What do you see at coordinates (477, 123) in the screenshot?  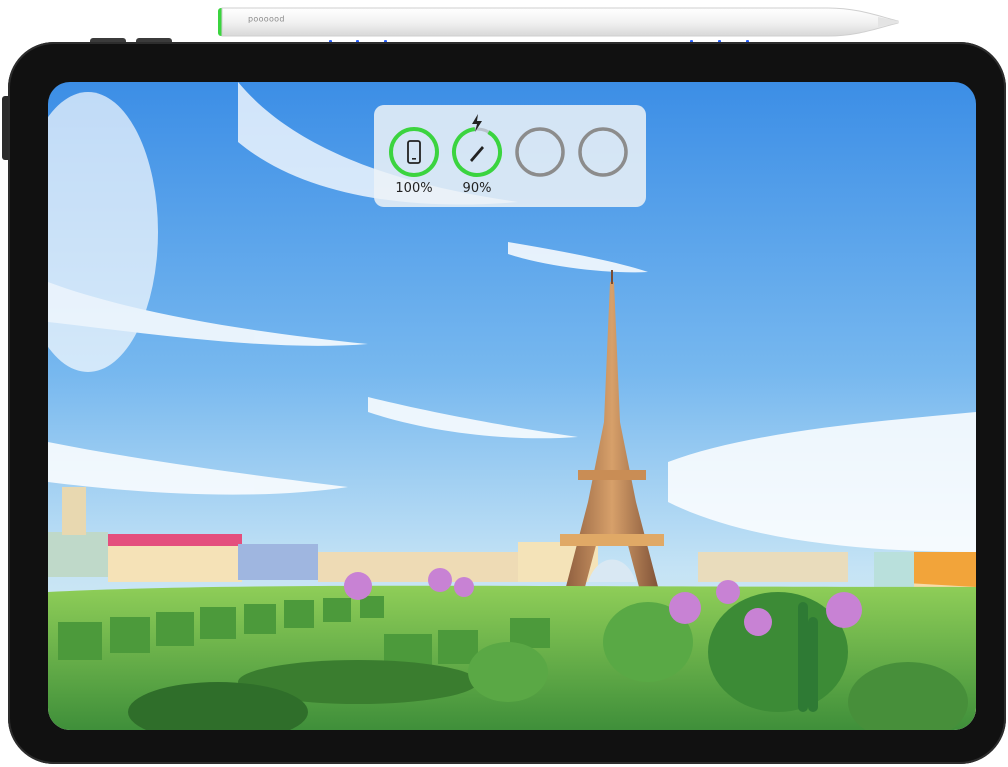 I see `charging-bolt-icon` at bounding box center [477, 123].